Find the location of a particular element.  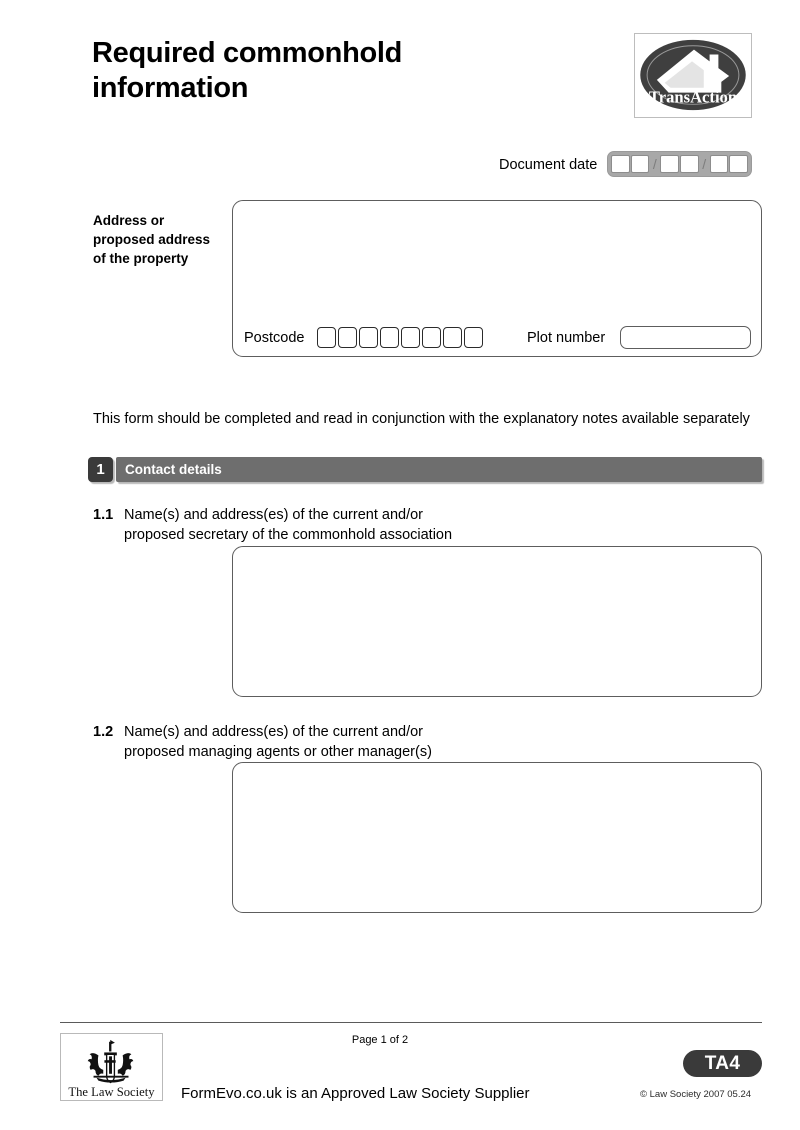

page-title: Required commonhold information is located at coordinates (342, 71).